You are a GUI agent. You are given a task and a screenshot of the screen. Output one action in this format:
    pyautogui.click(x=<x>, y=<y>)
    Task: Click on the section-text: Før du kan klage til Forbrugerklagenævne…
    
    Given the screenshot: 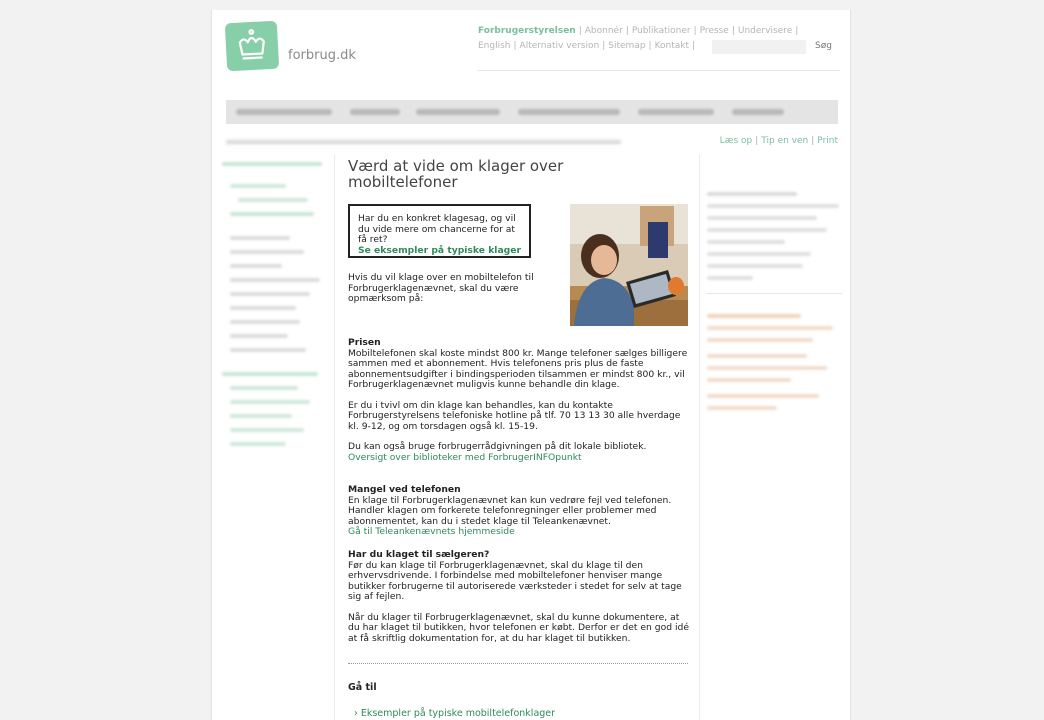 What is the action you would take?
    pyautogui.click(x=515, y=580)
    